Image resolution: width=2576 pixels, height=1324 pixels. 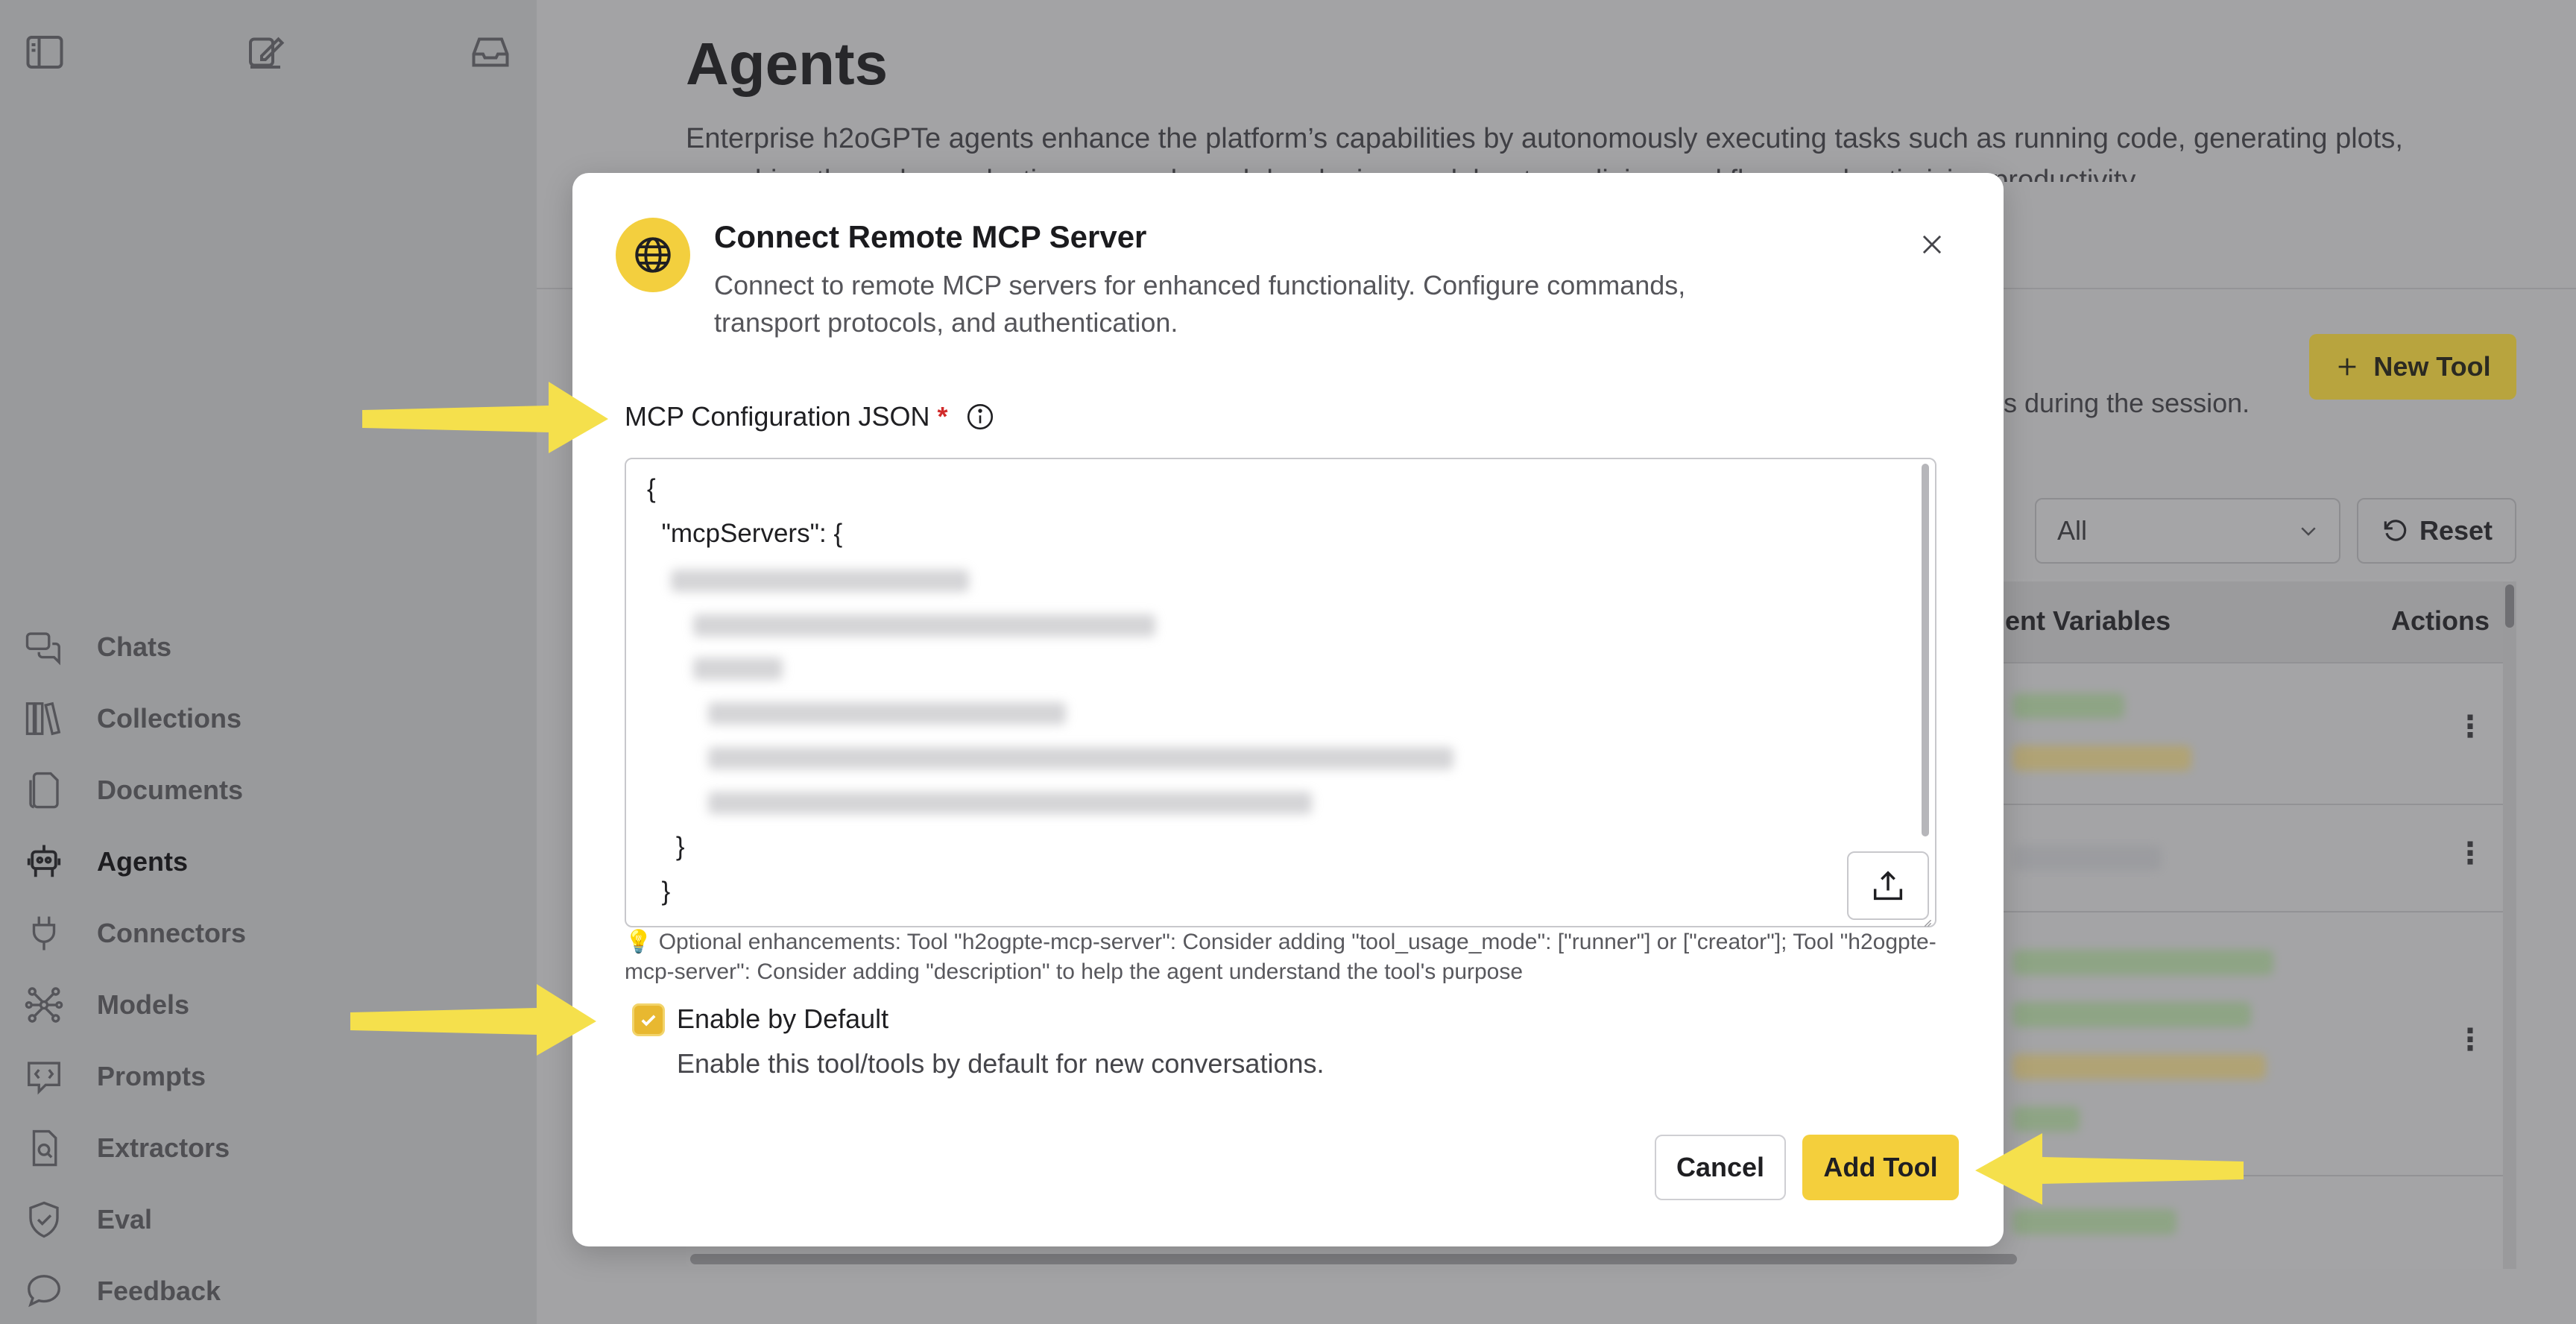 I want to click on json-line: {, so click(x=651, y=488).